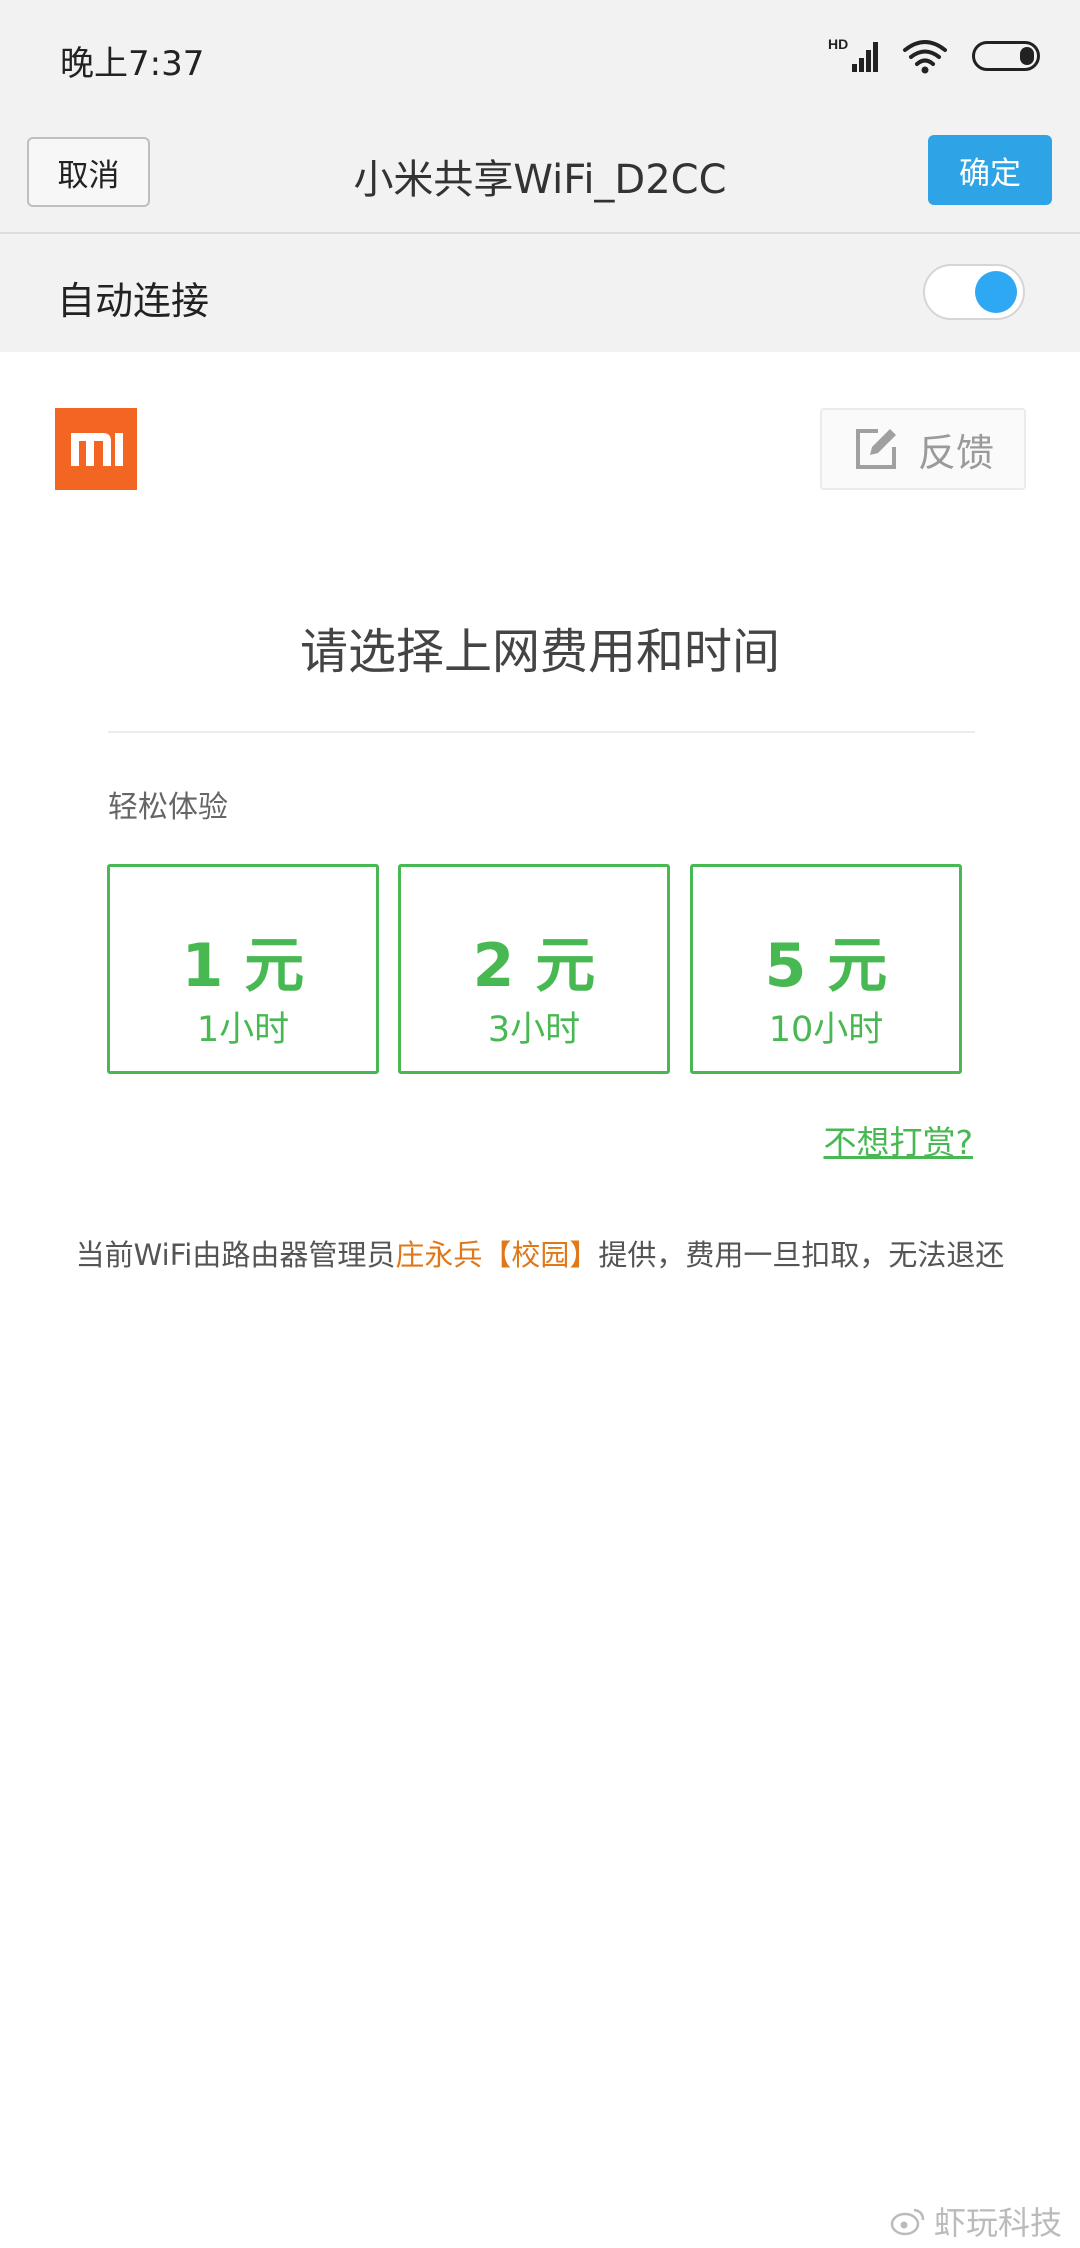 This screenshot has height=2248, width=1080. What do you see at coordinates (540, 293) in the screenshot?
I see `auto-connect-row: 自动连接` at bounding box center [540, 293].